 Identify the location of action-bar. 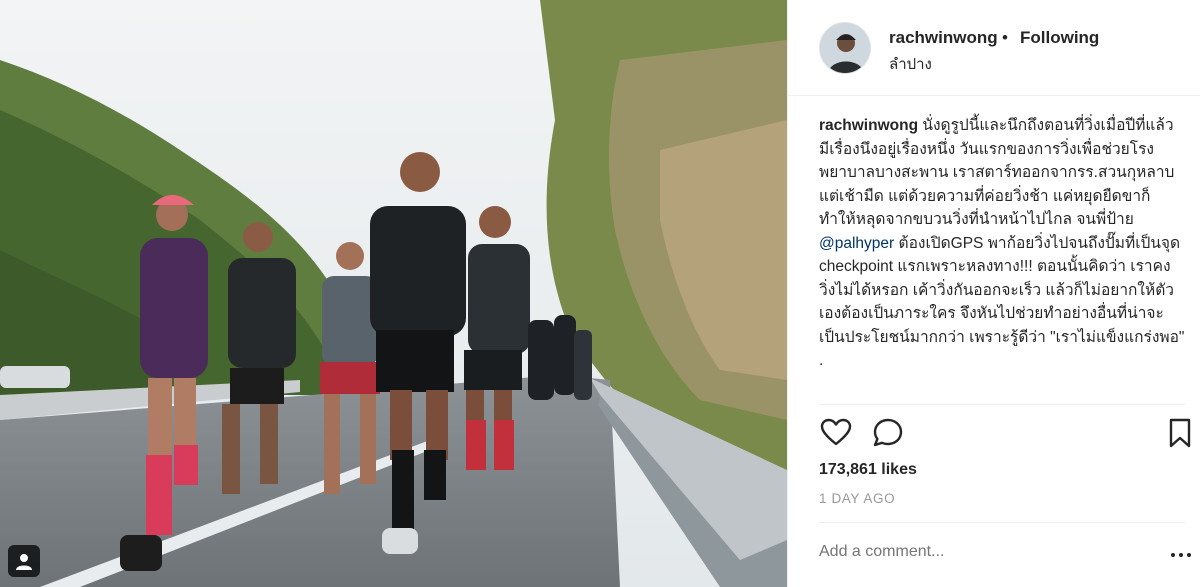
(1005, 433).